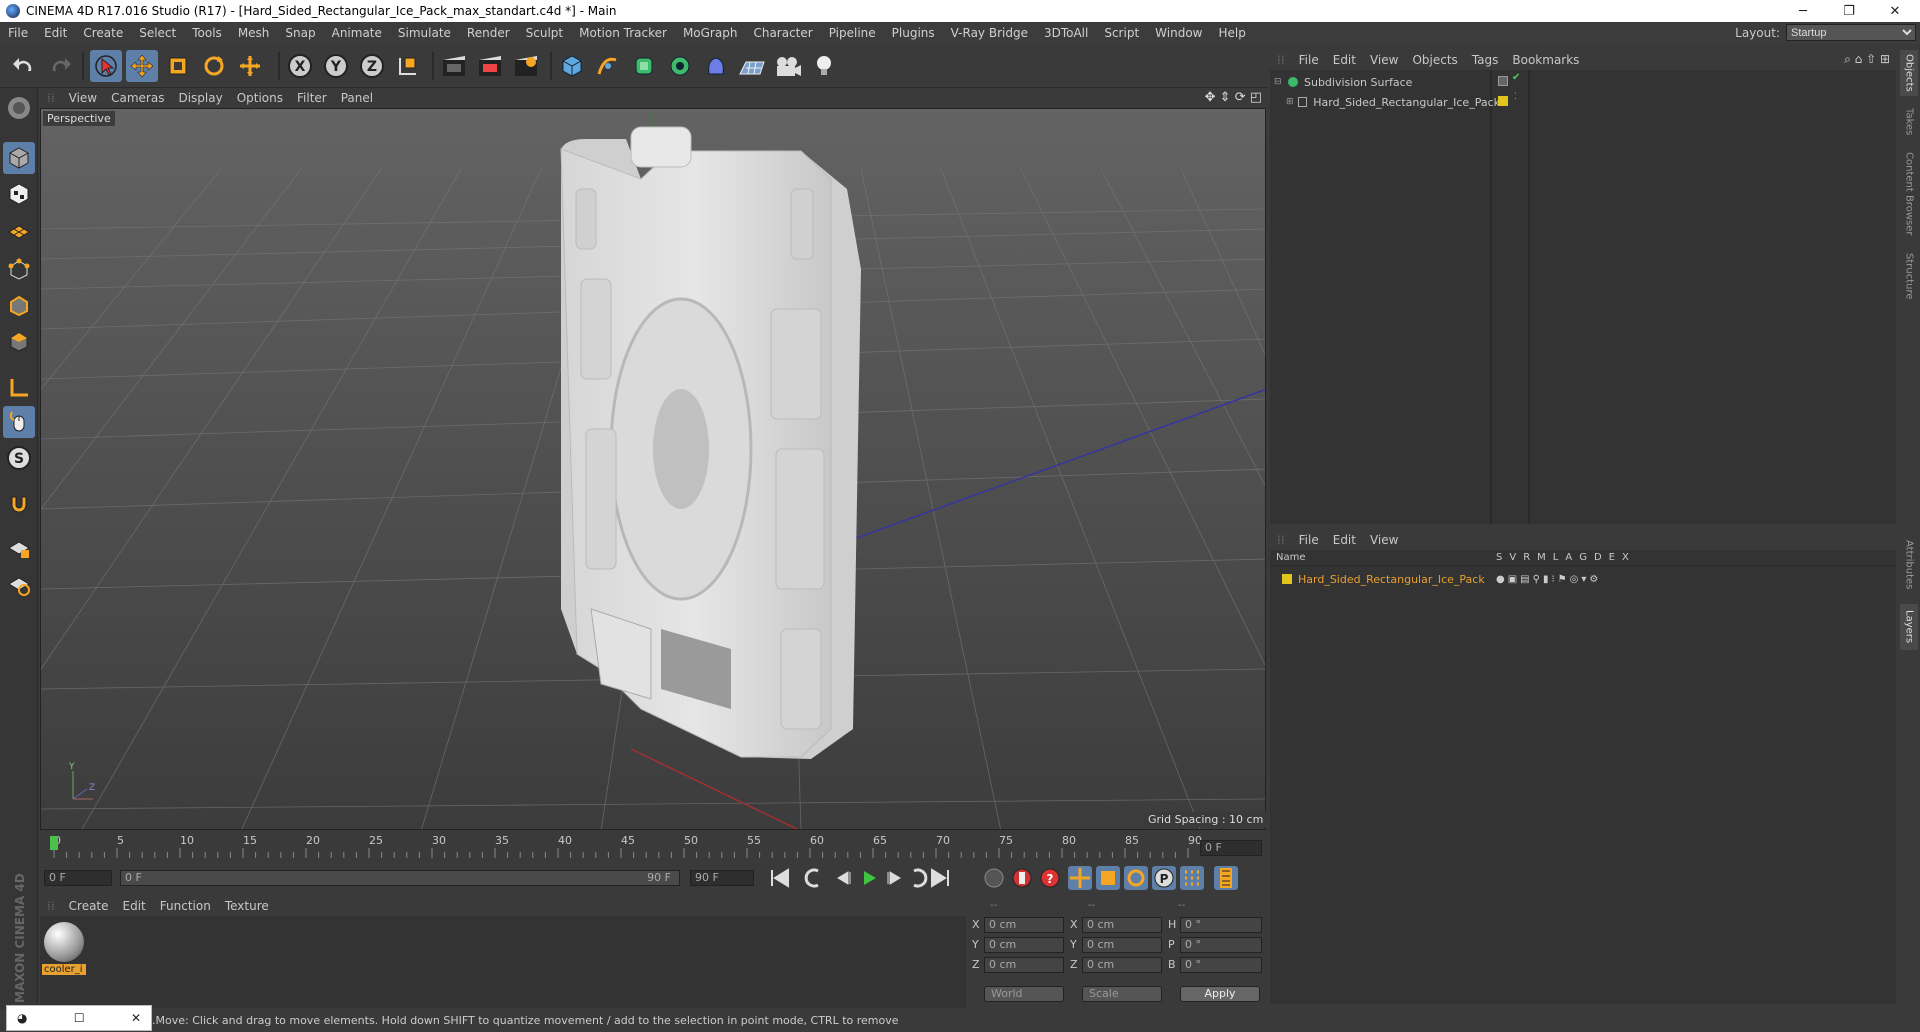  What do you see at coordinates (1851, 32) in the screenshot?
I see `layout-select: Startup` at bounding box center [1851, 32].